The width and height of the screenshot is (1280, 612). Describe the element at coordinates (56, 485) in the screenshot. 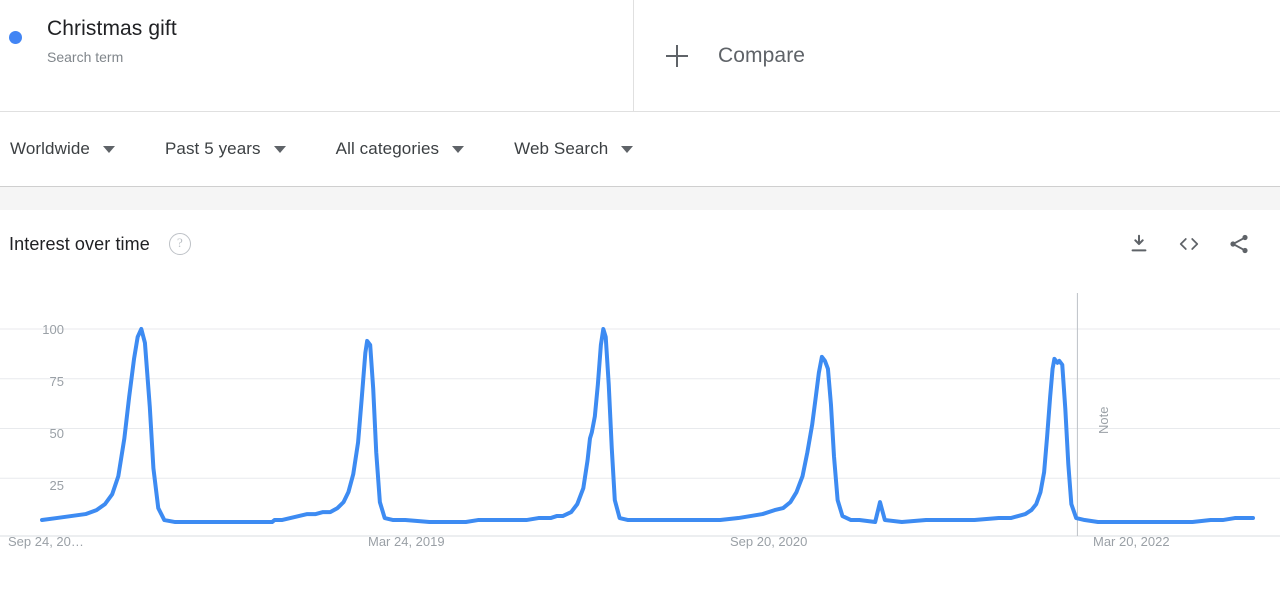

I see `y-axis-label-25: 25` at that location.